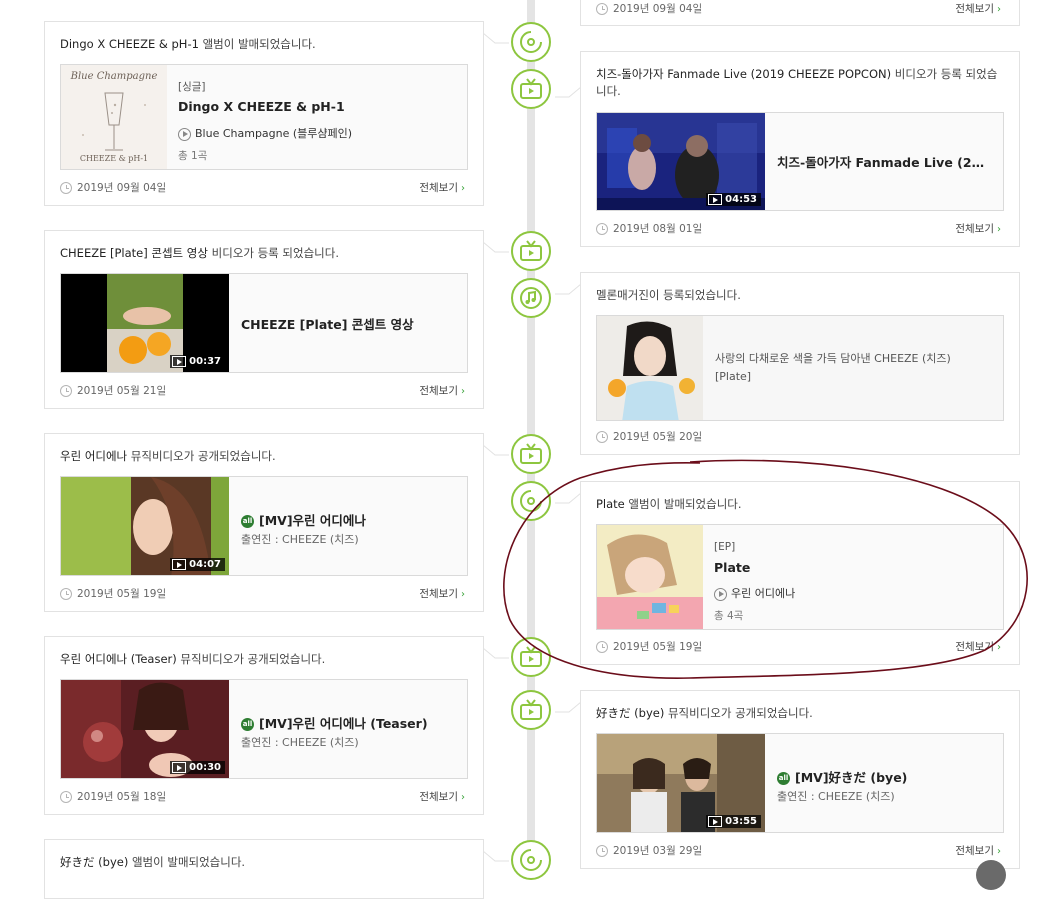  What do you see at coordinates (261, 106) in the screenshot?
I see `album-title: Dingo X CHEEZE & pH-1` at bounding box center [261, 106].